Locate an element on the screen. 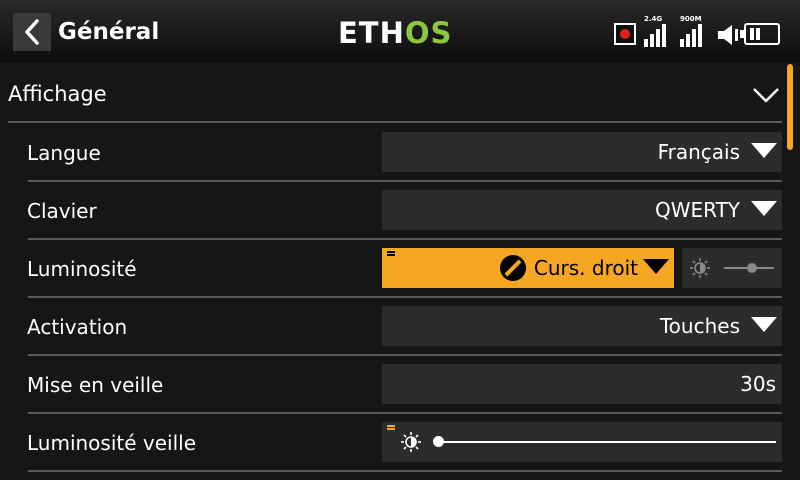  slider-track is located at coordinates (607, 442).